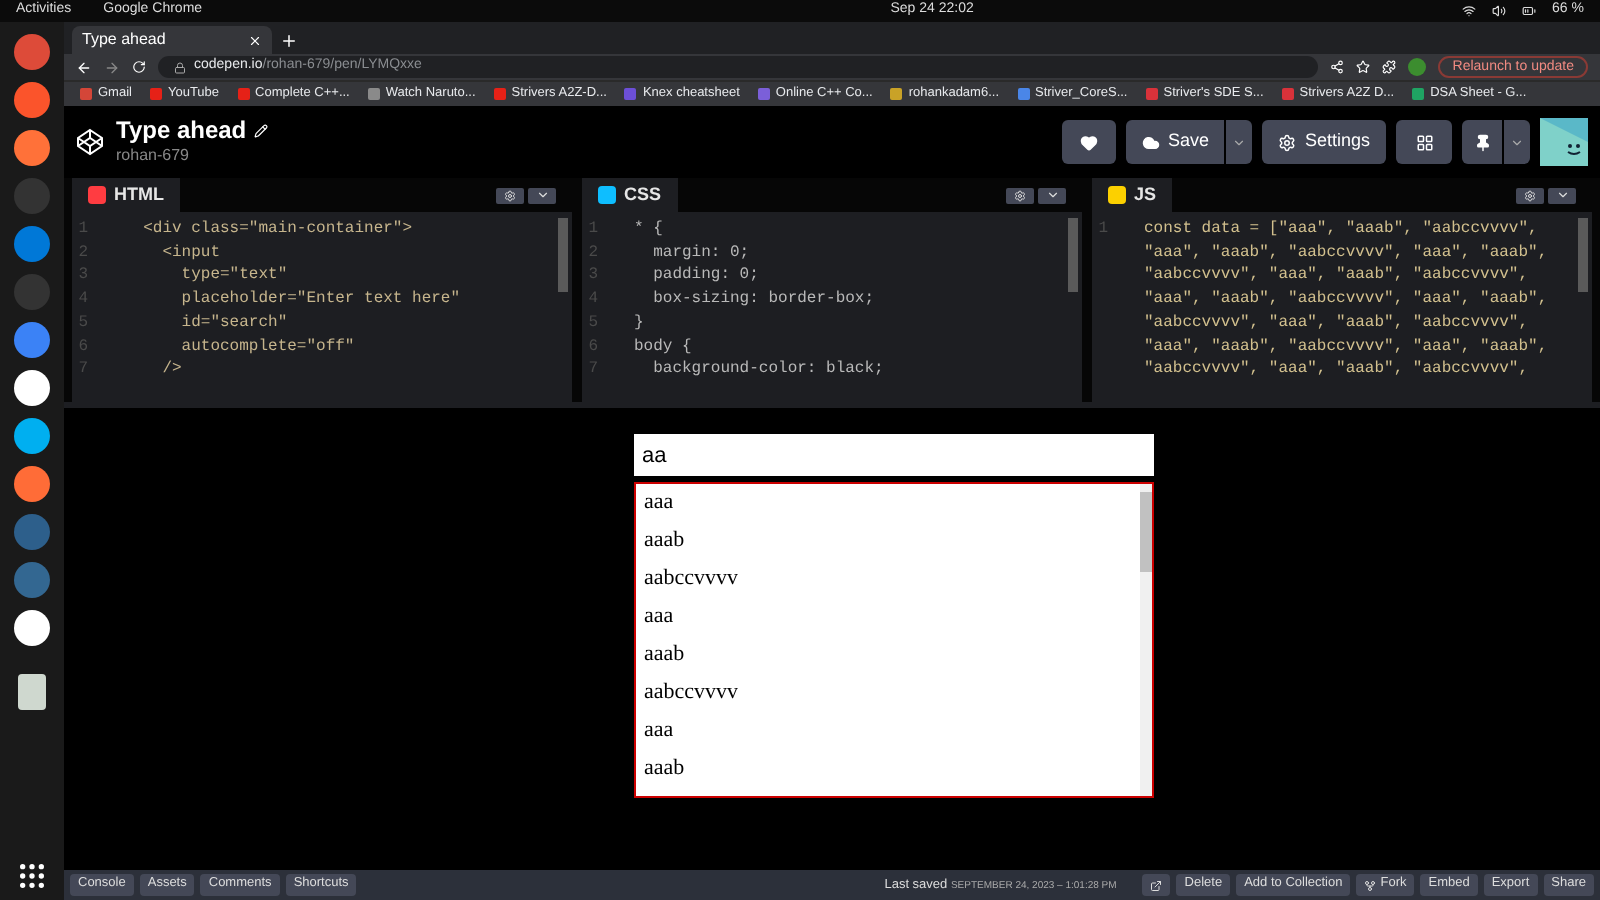 The height and width of the screenshot is (900, 1600). What do you see at coordinates (190, 253) in the screenshot?
I see `code-line: <input` at bounding box center [190, 253].